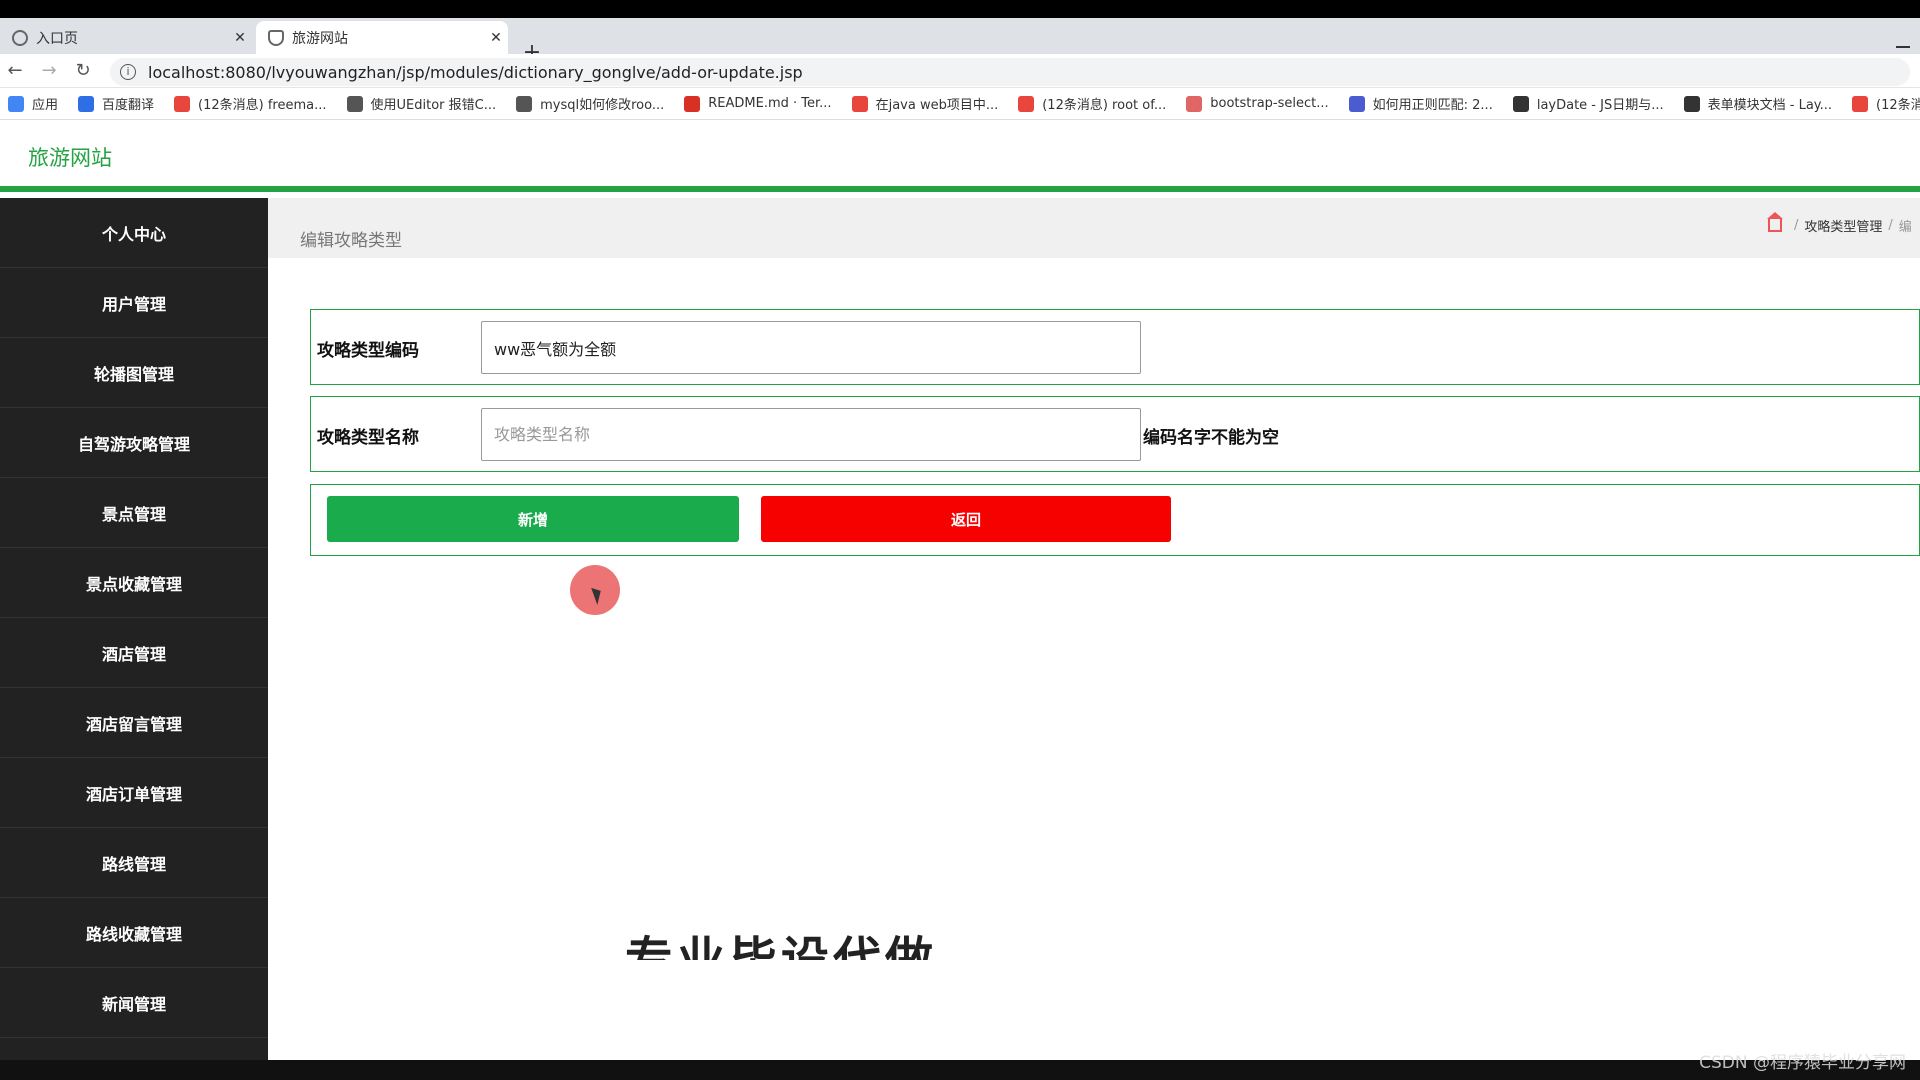 The width and height of the screenshot is (1920, 1080). I want to click on sidebar-item: 自驾游攻略管理, so click(134, 443).